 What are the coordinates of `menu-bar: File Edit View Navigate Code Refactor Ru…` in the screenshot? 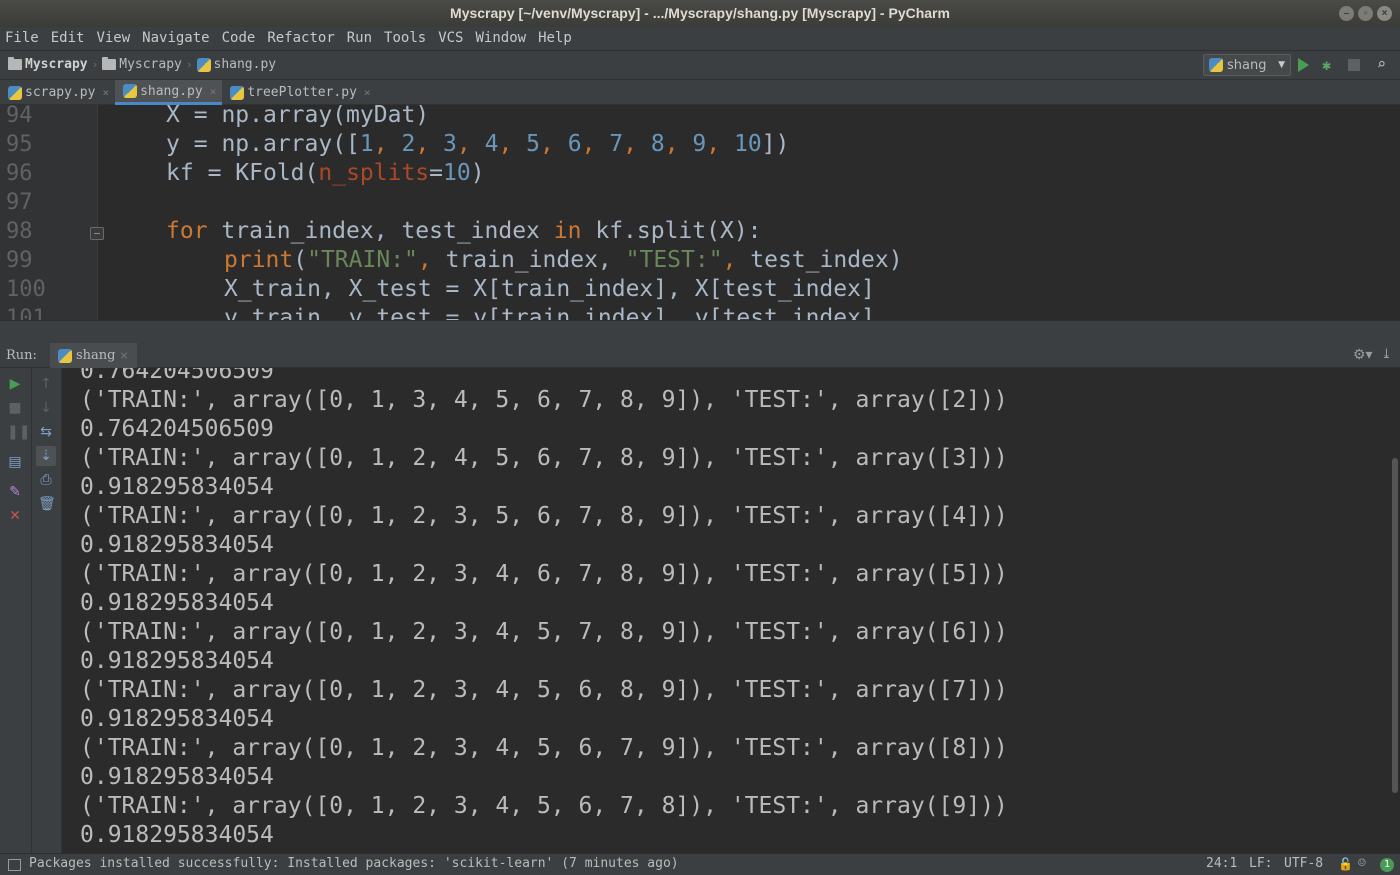 It's located at (700, 38).